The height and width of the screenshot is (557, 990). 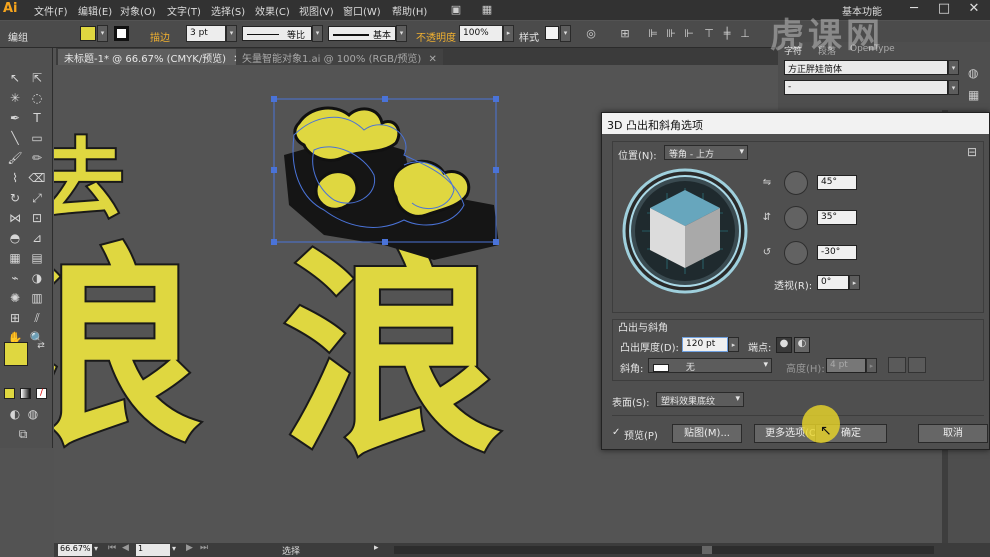 What do you see at coordinates (362, 10) in the screenshot?
I see `menu-window: 窗口(W)` at bounding box center [362, 10].